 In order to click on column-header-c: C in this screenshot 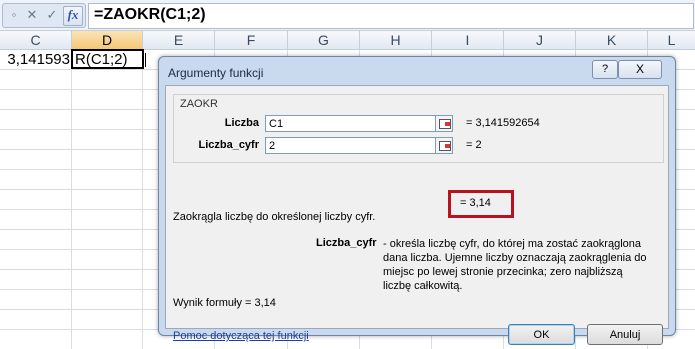, I will do `click(36, 40)`.